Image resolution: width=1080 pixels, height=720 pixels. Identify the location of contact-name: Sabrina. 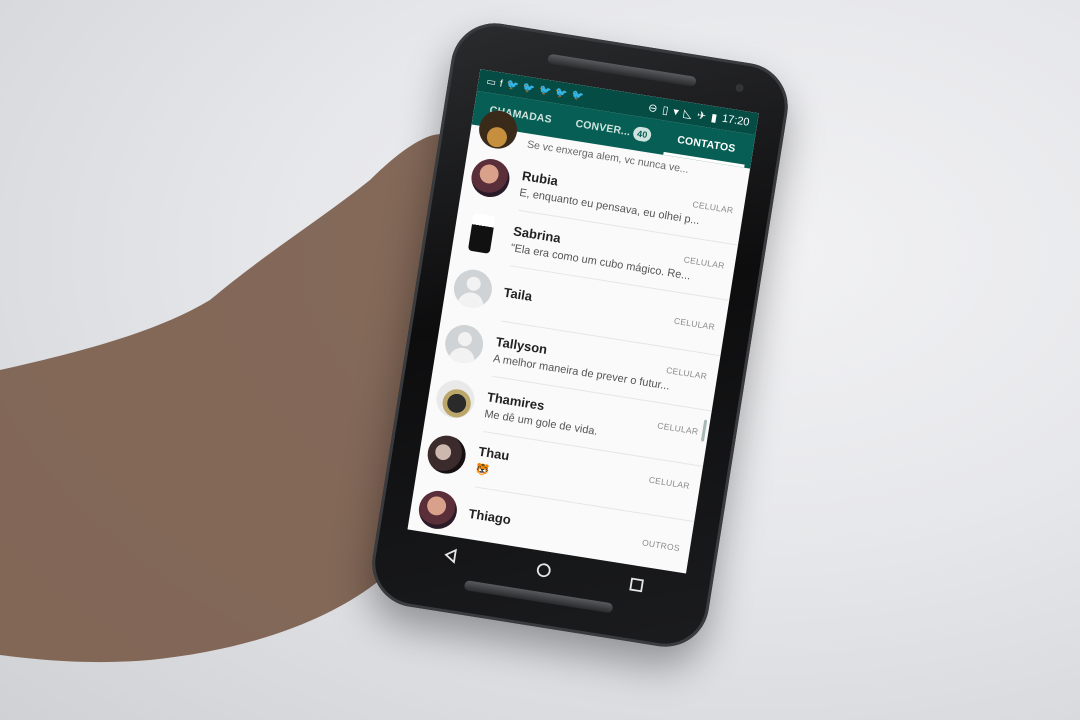
(537, 234).